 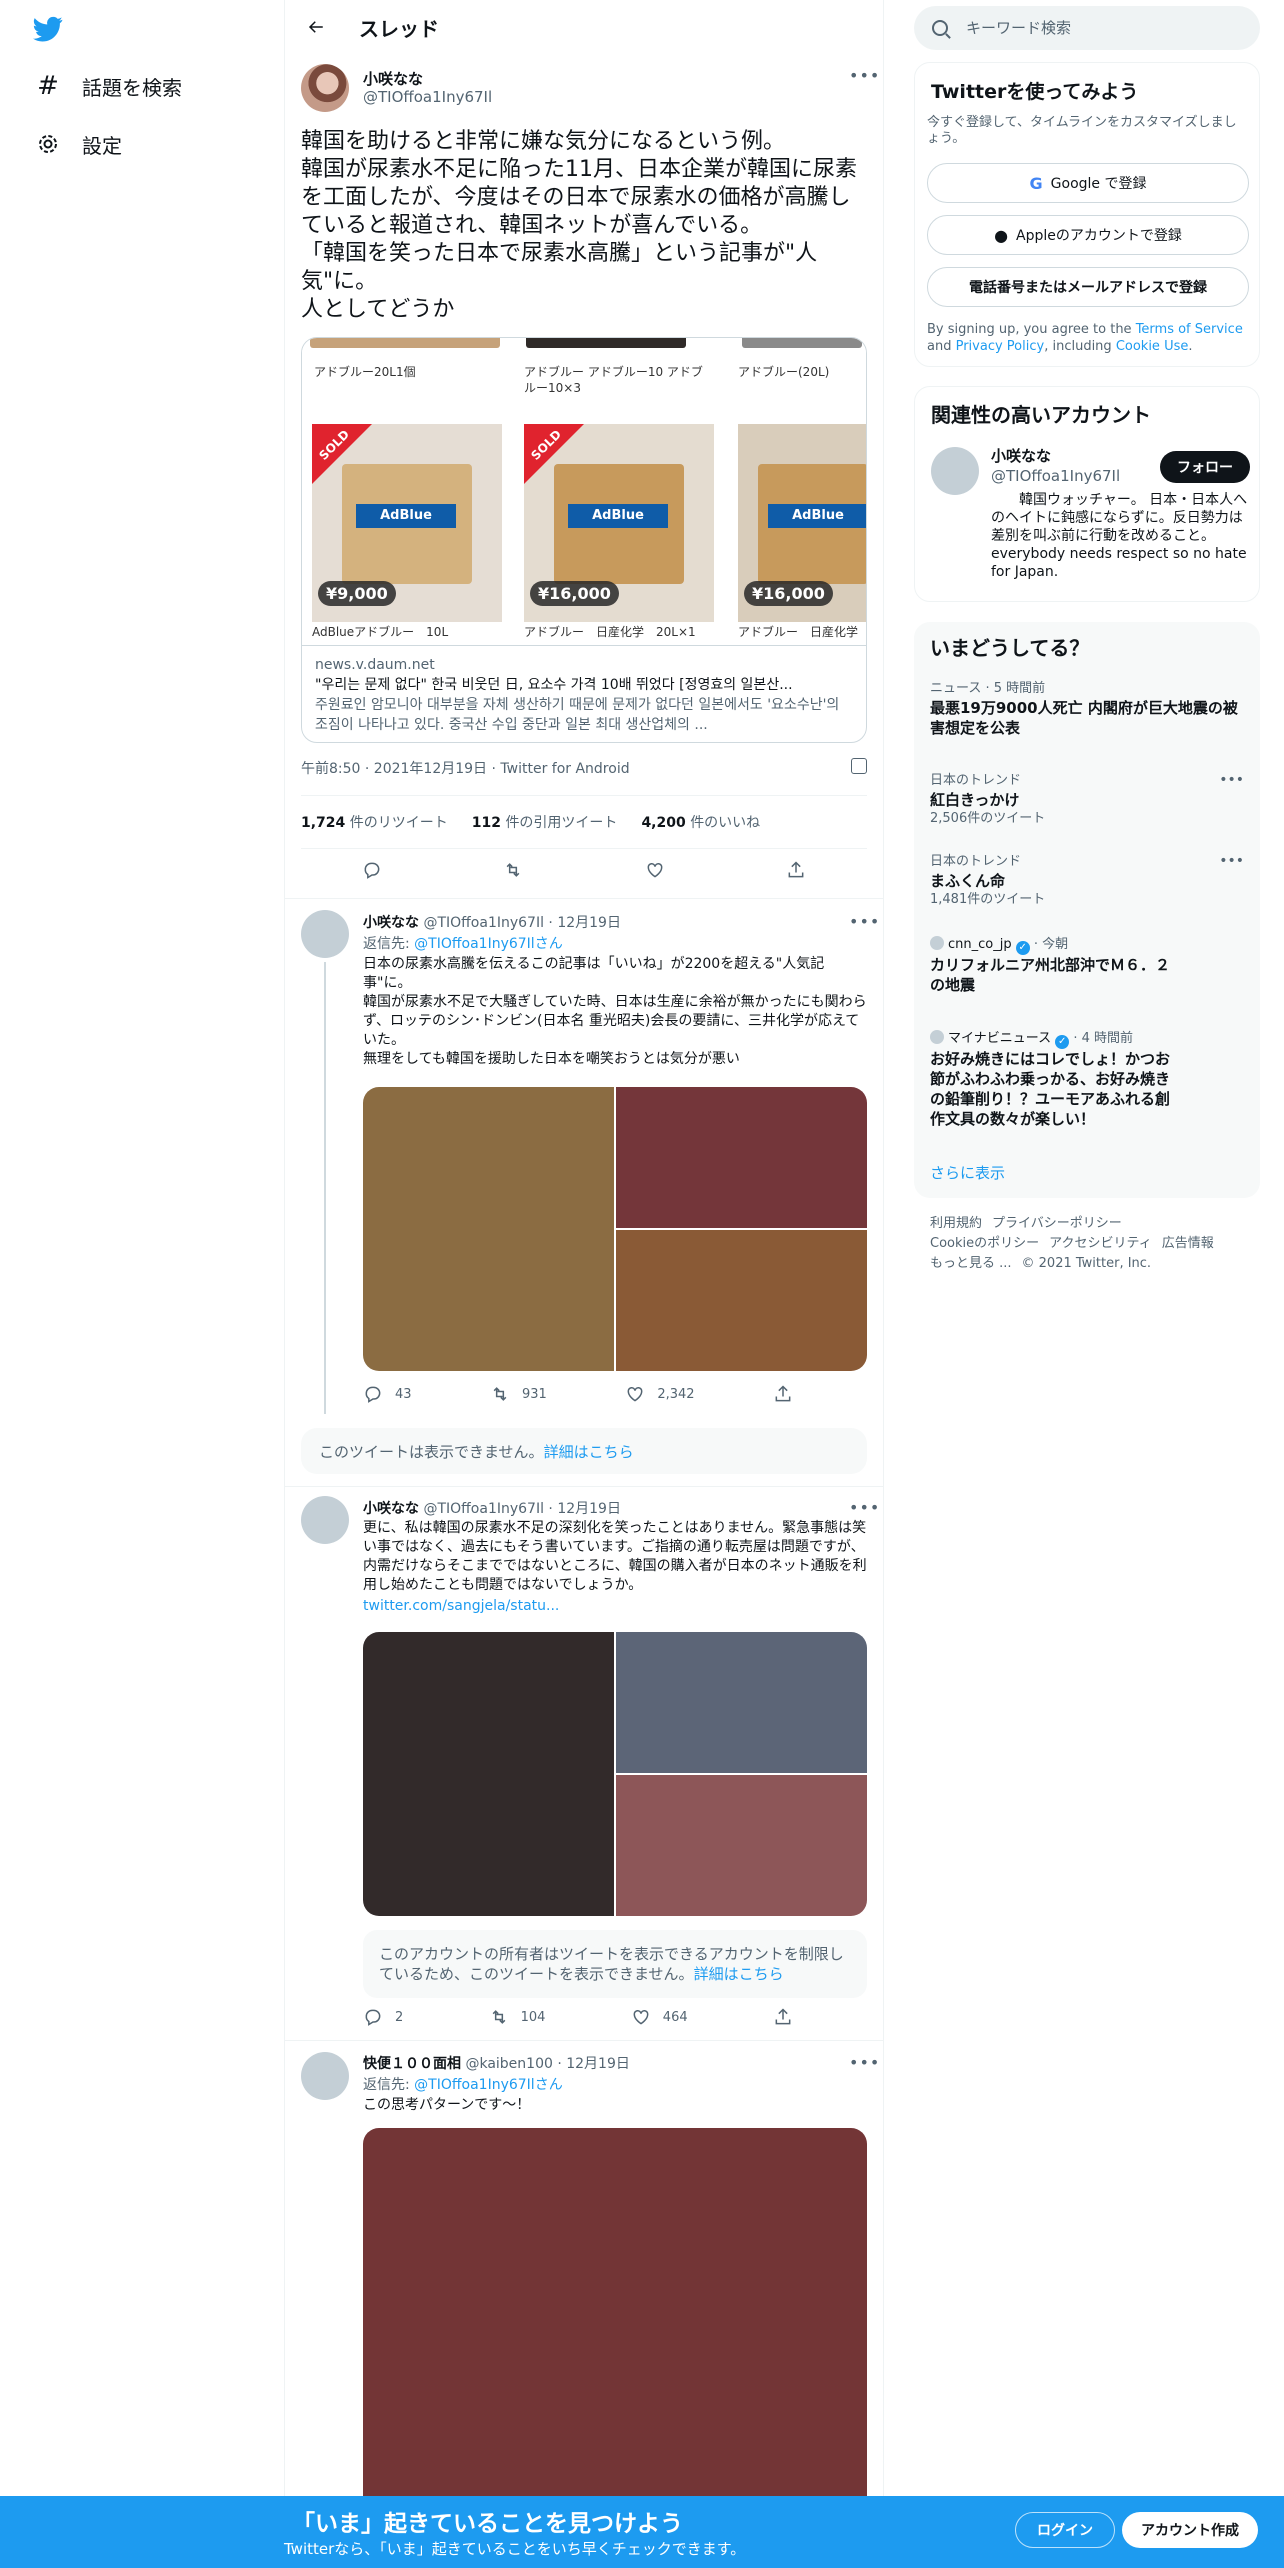 I want to click on twitter-bird-icon, so click(x=48, y=29).